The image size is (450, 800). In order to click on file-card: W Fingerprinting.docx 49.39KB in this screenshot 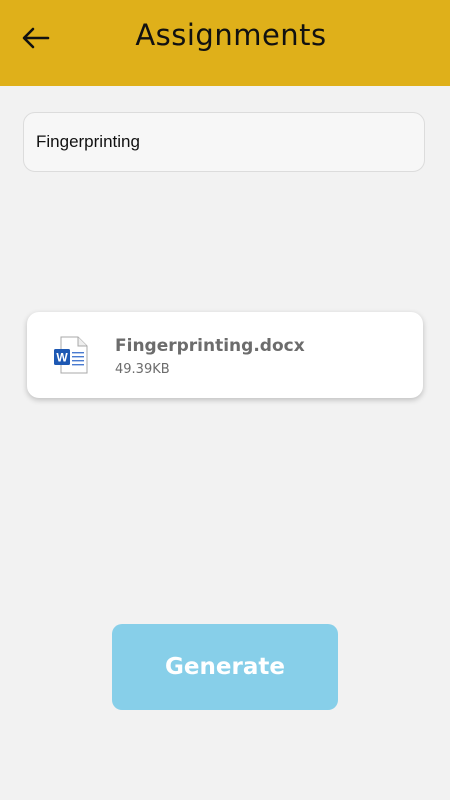, I will do `click(225, 355)`.